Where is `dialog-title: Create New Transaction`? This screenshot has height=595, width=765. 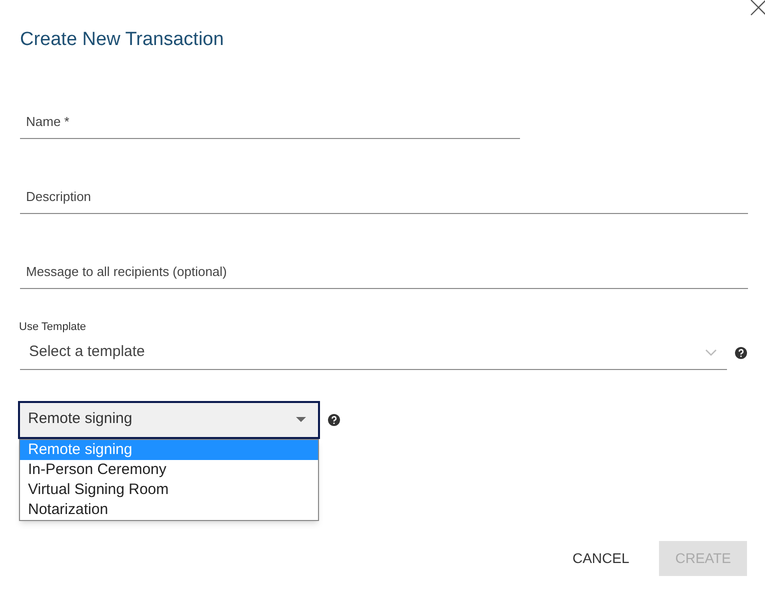 dialog-title: Create New Transaction is located at coordinates (122, 40).